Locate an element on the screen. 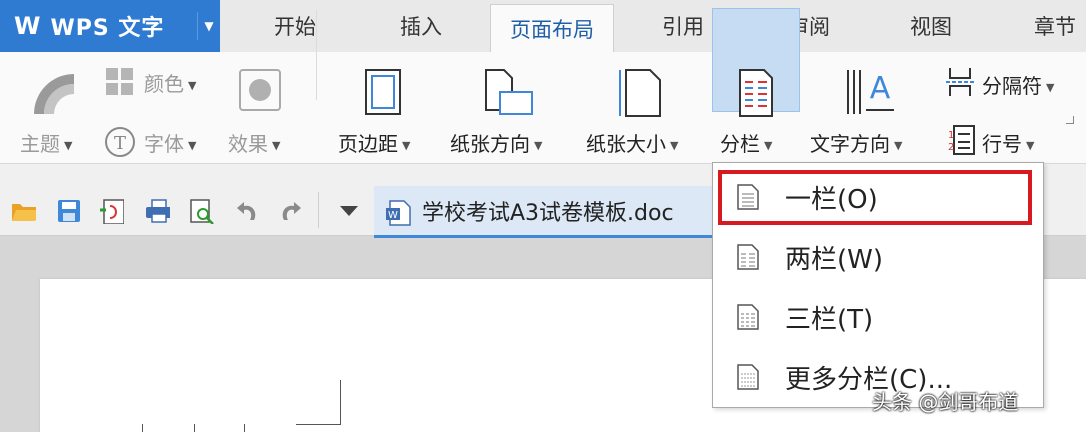 The image size is (1086, 432). line-number-icon: 1 2 is located at coordinates (961, 140).